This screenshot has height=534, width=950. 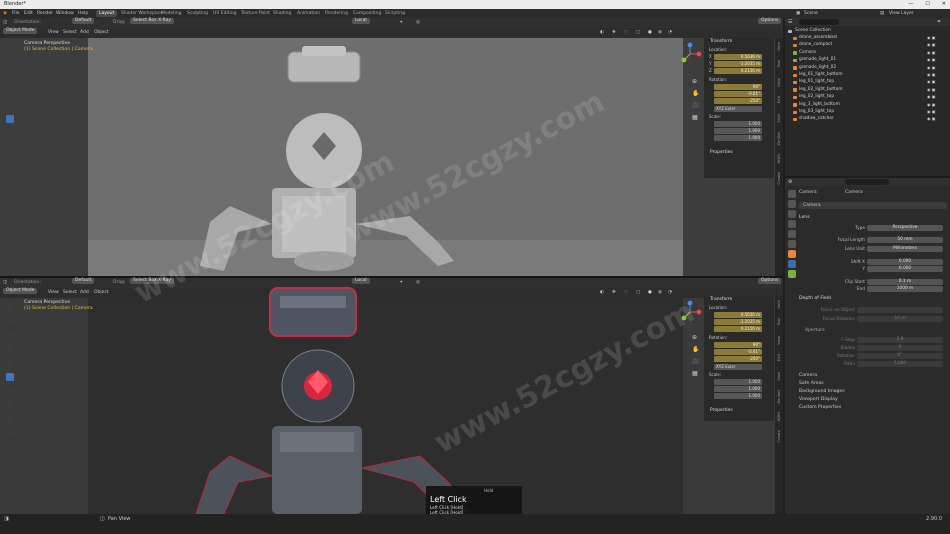 What do you see at coordinates (45, 13) in the screenshot?
I see `menu-render: Render` at bounding box center [45, 13].